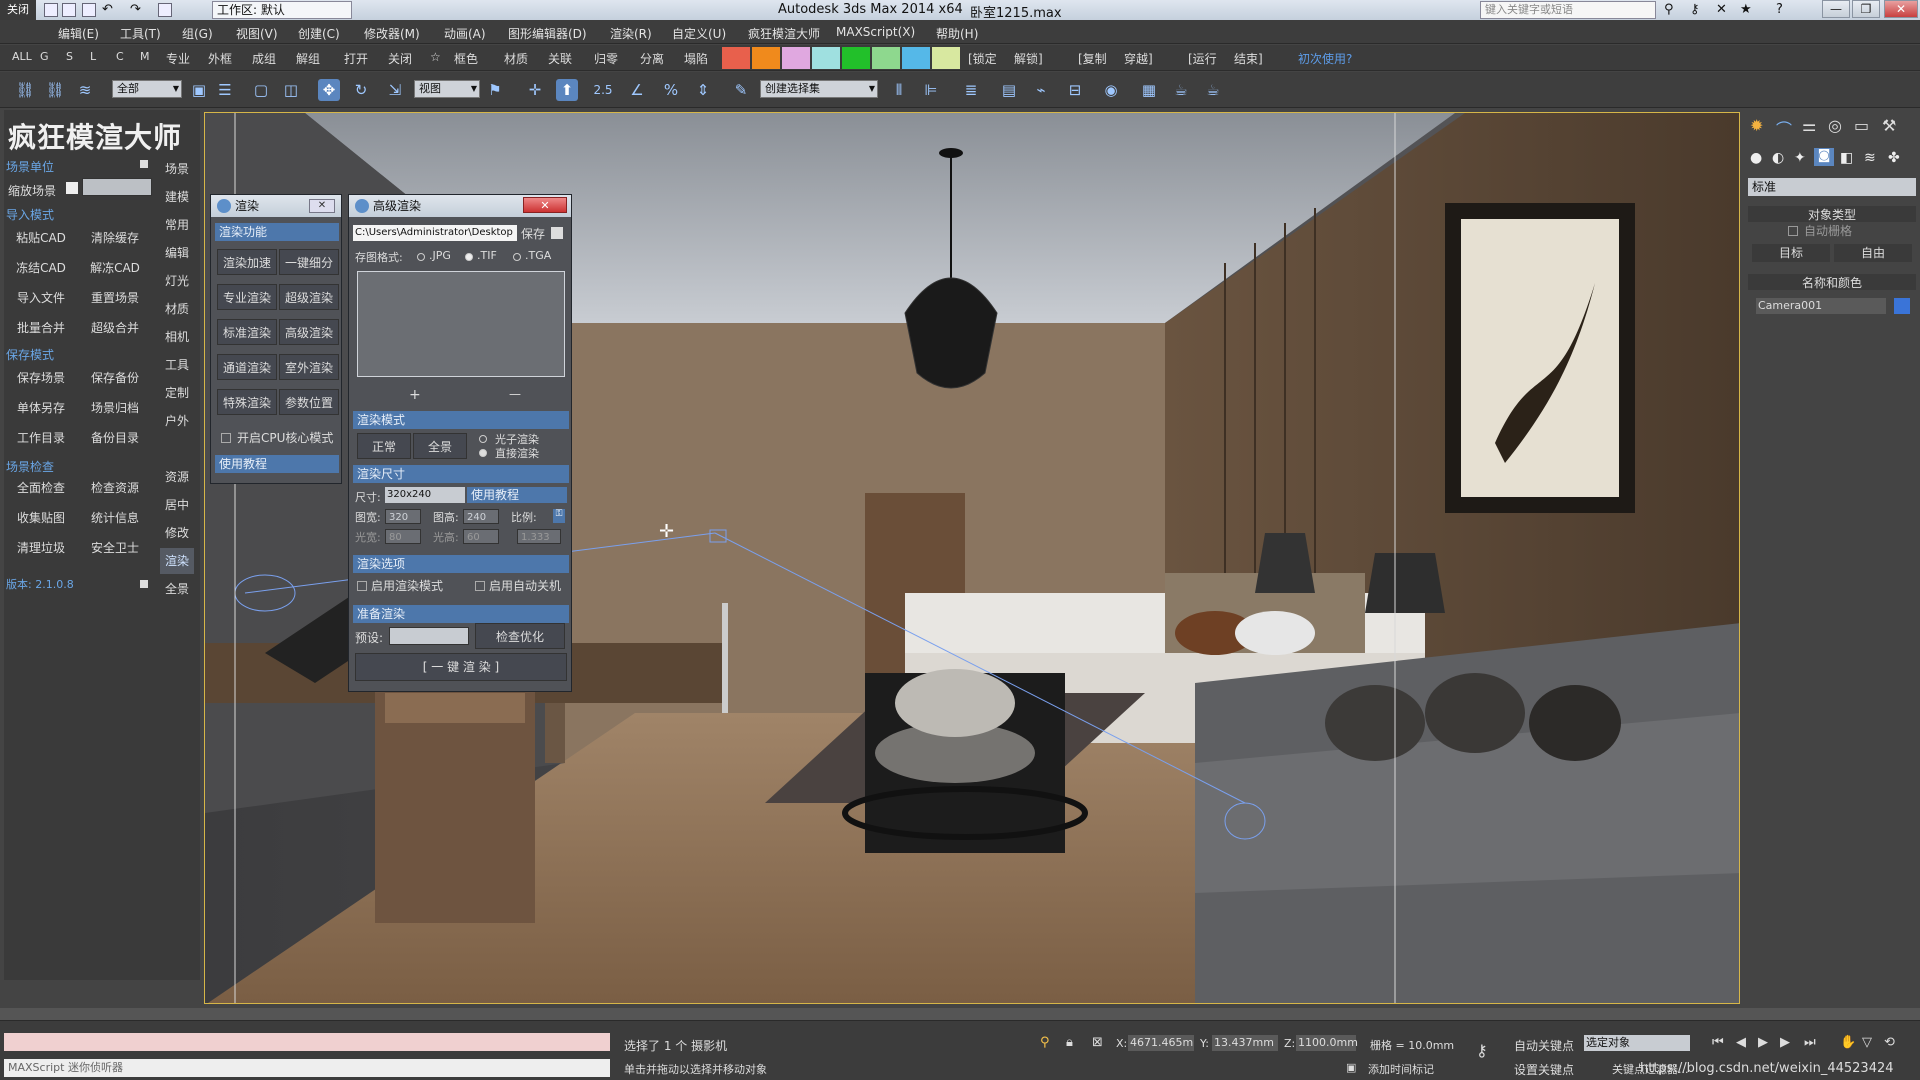  I want to click on layer-manager-icon: ≣, so click(971, 90).